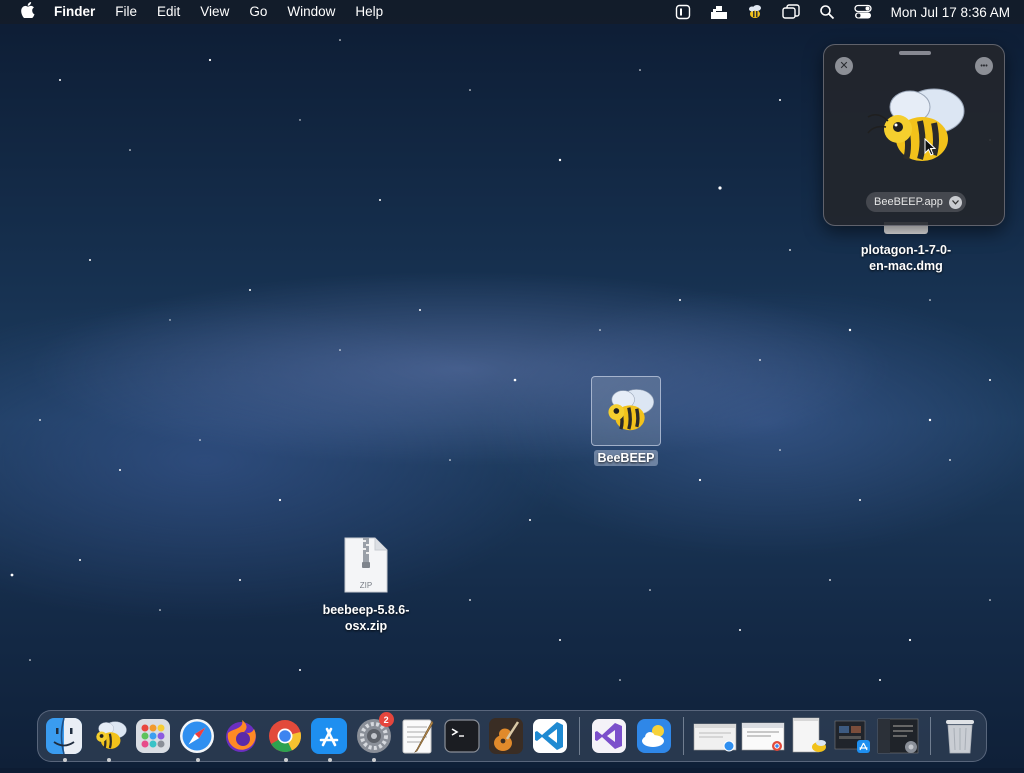  I want to click on beebeep-menubar-icon, so click(755, 12).